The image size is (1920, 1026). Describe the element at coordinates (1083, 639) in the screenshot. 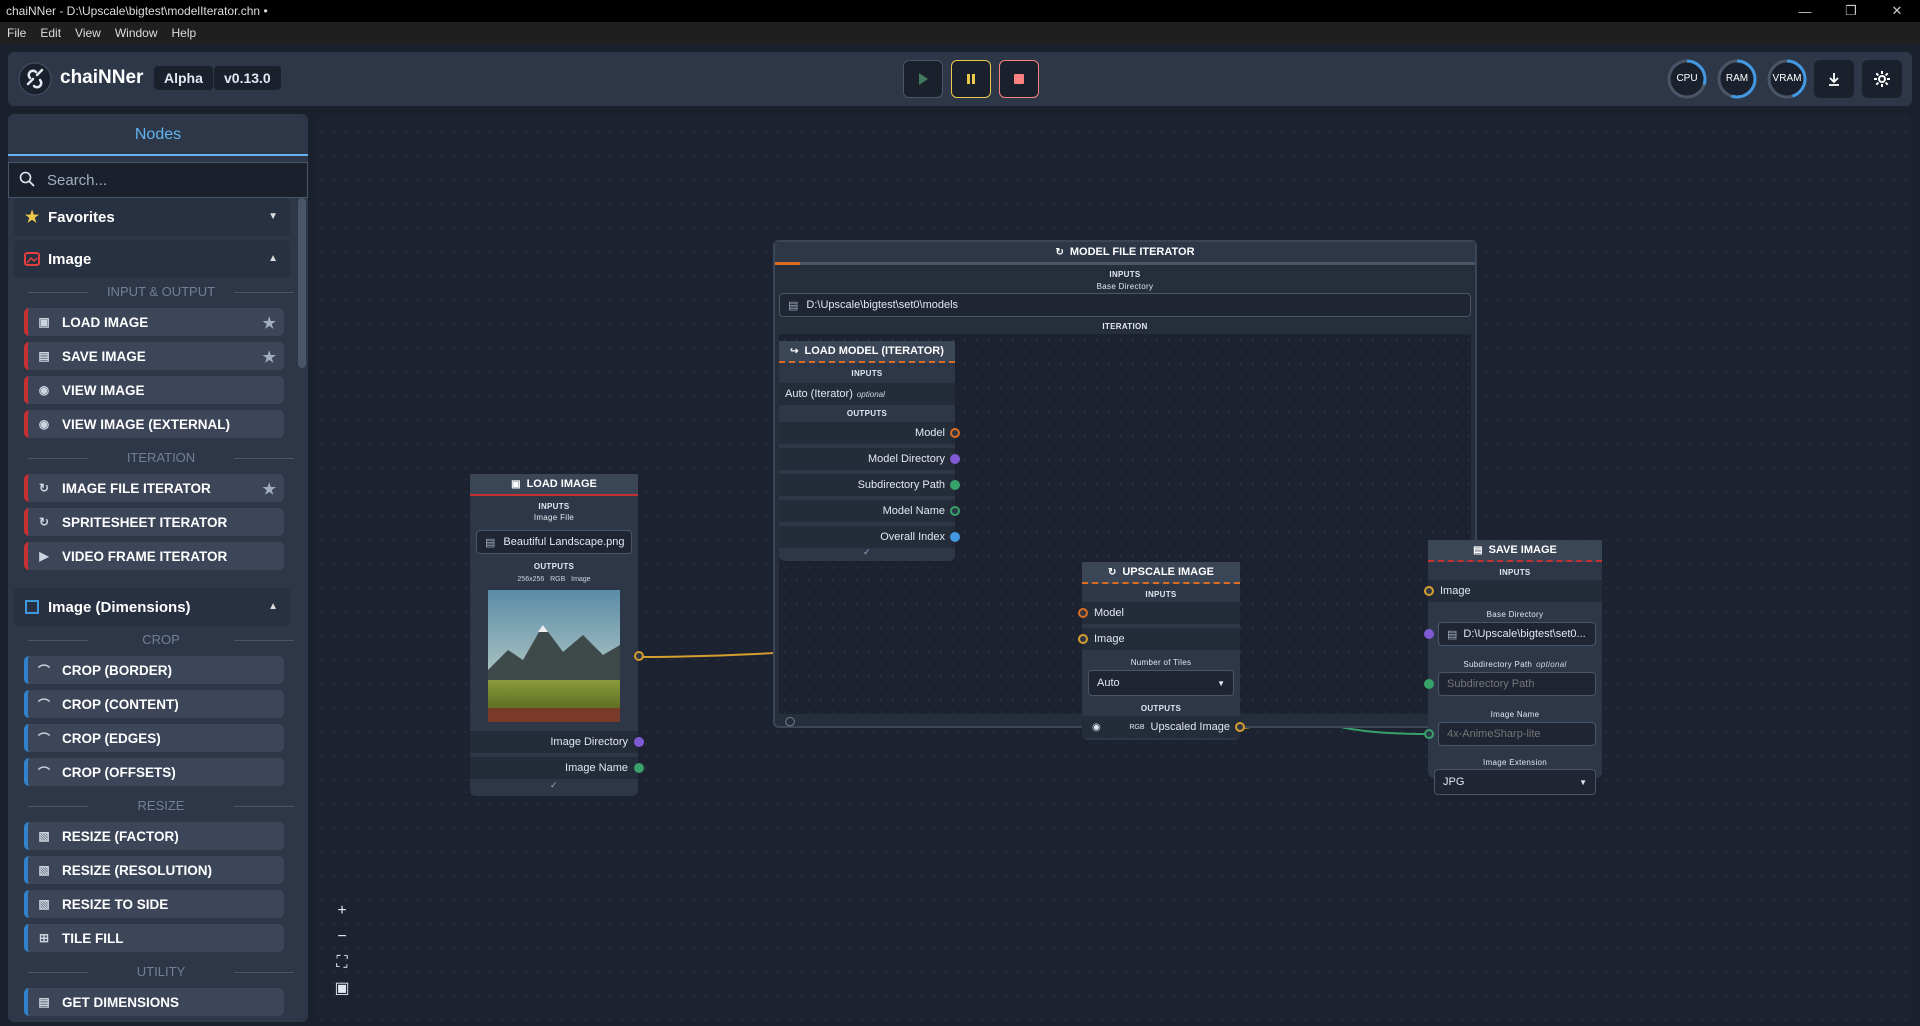

I see `port-image-in` at that location.